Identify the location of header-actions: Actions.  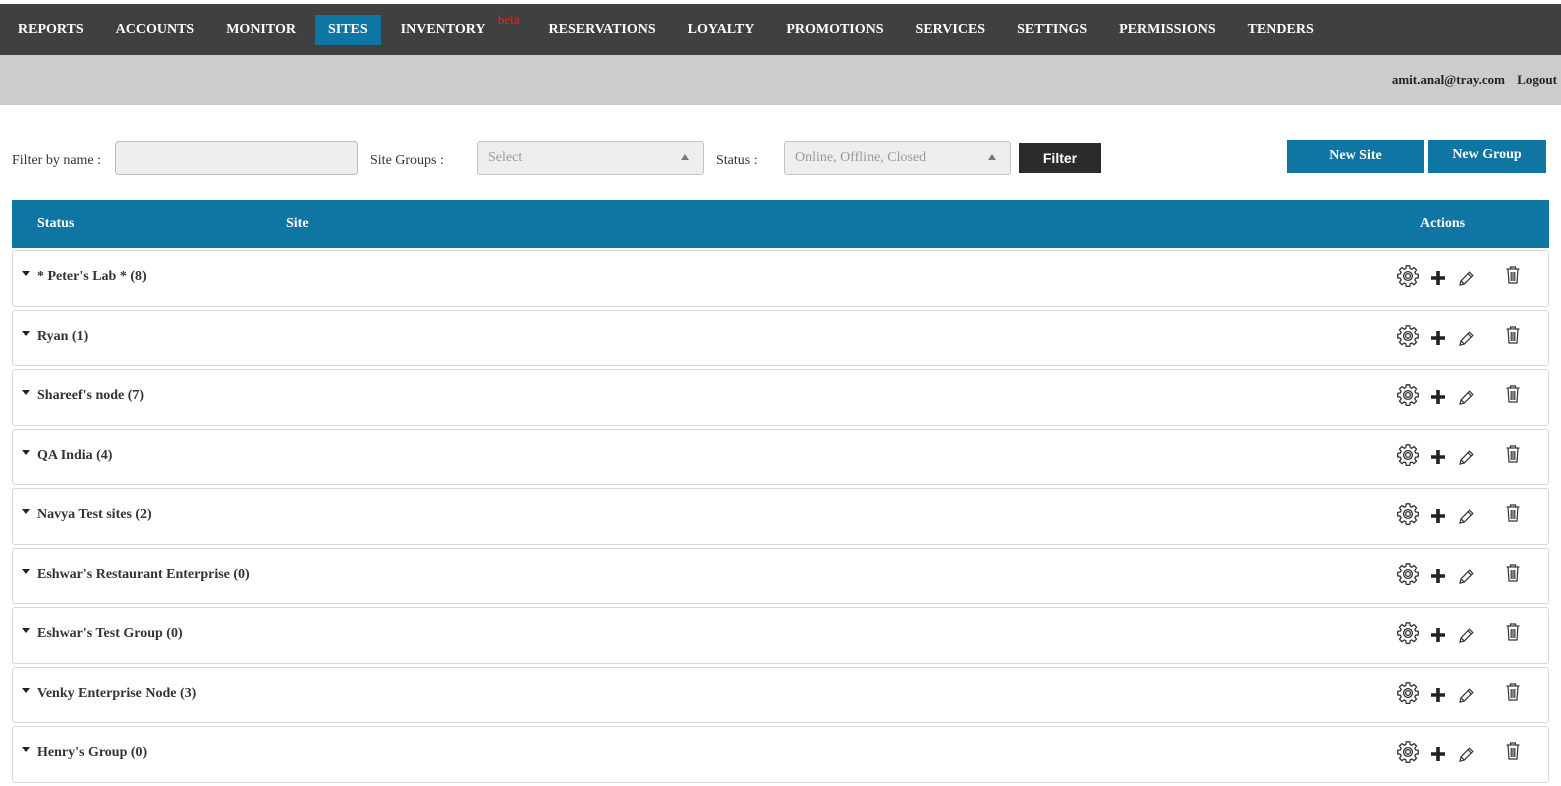
(1443, 223).